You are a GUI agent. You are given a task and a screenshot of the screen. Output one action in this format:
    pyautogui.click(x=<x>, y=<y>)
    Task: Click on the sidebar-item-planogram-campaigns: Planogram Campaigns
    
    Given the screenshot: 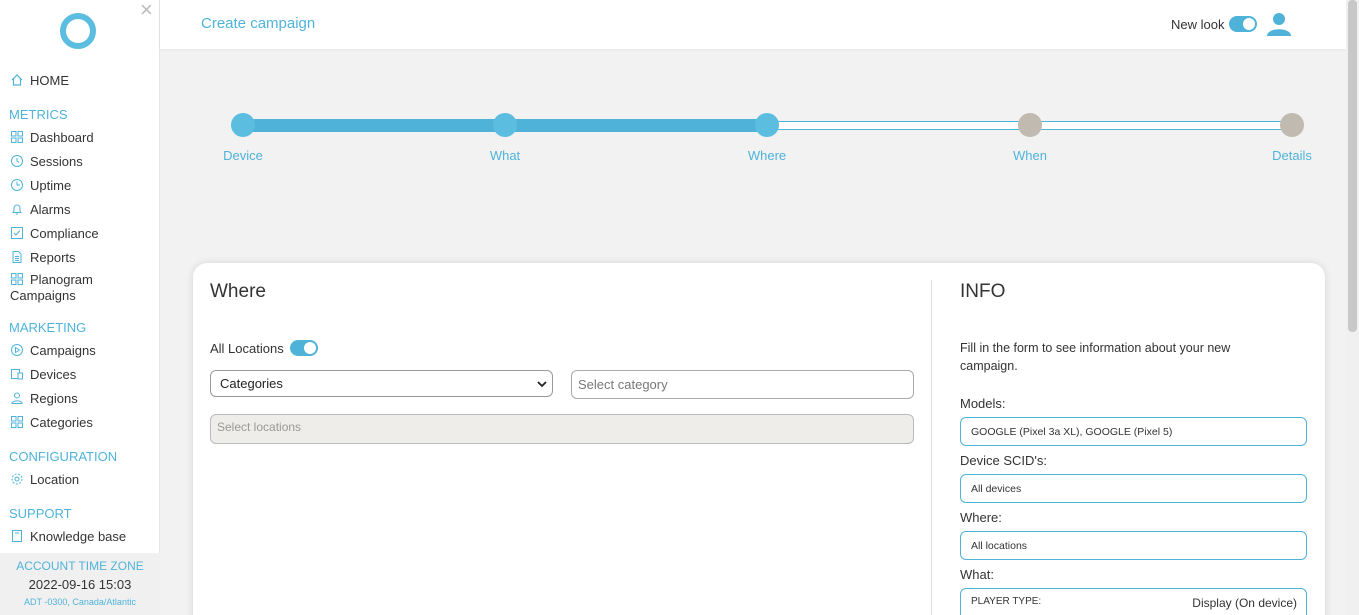 What is the action you would take?
    pyautogui.click(x=80, y=287)
    